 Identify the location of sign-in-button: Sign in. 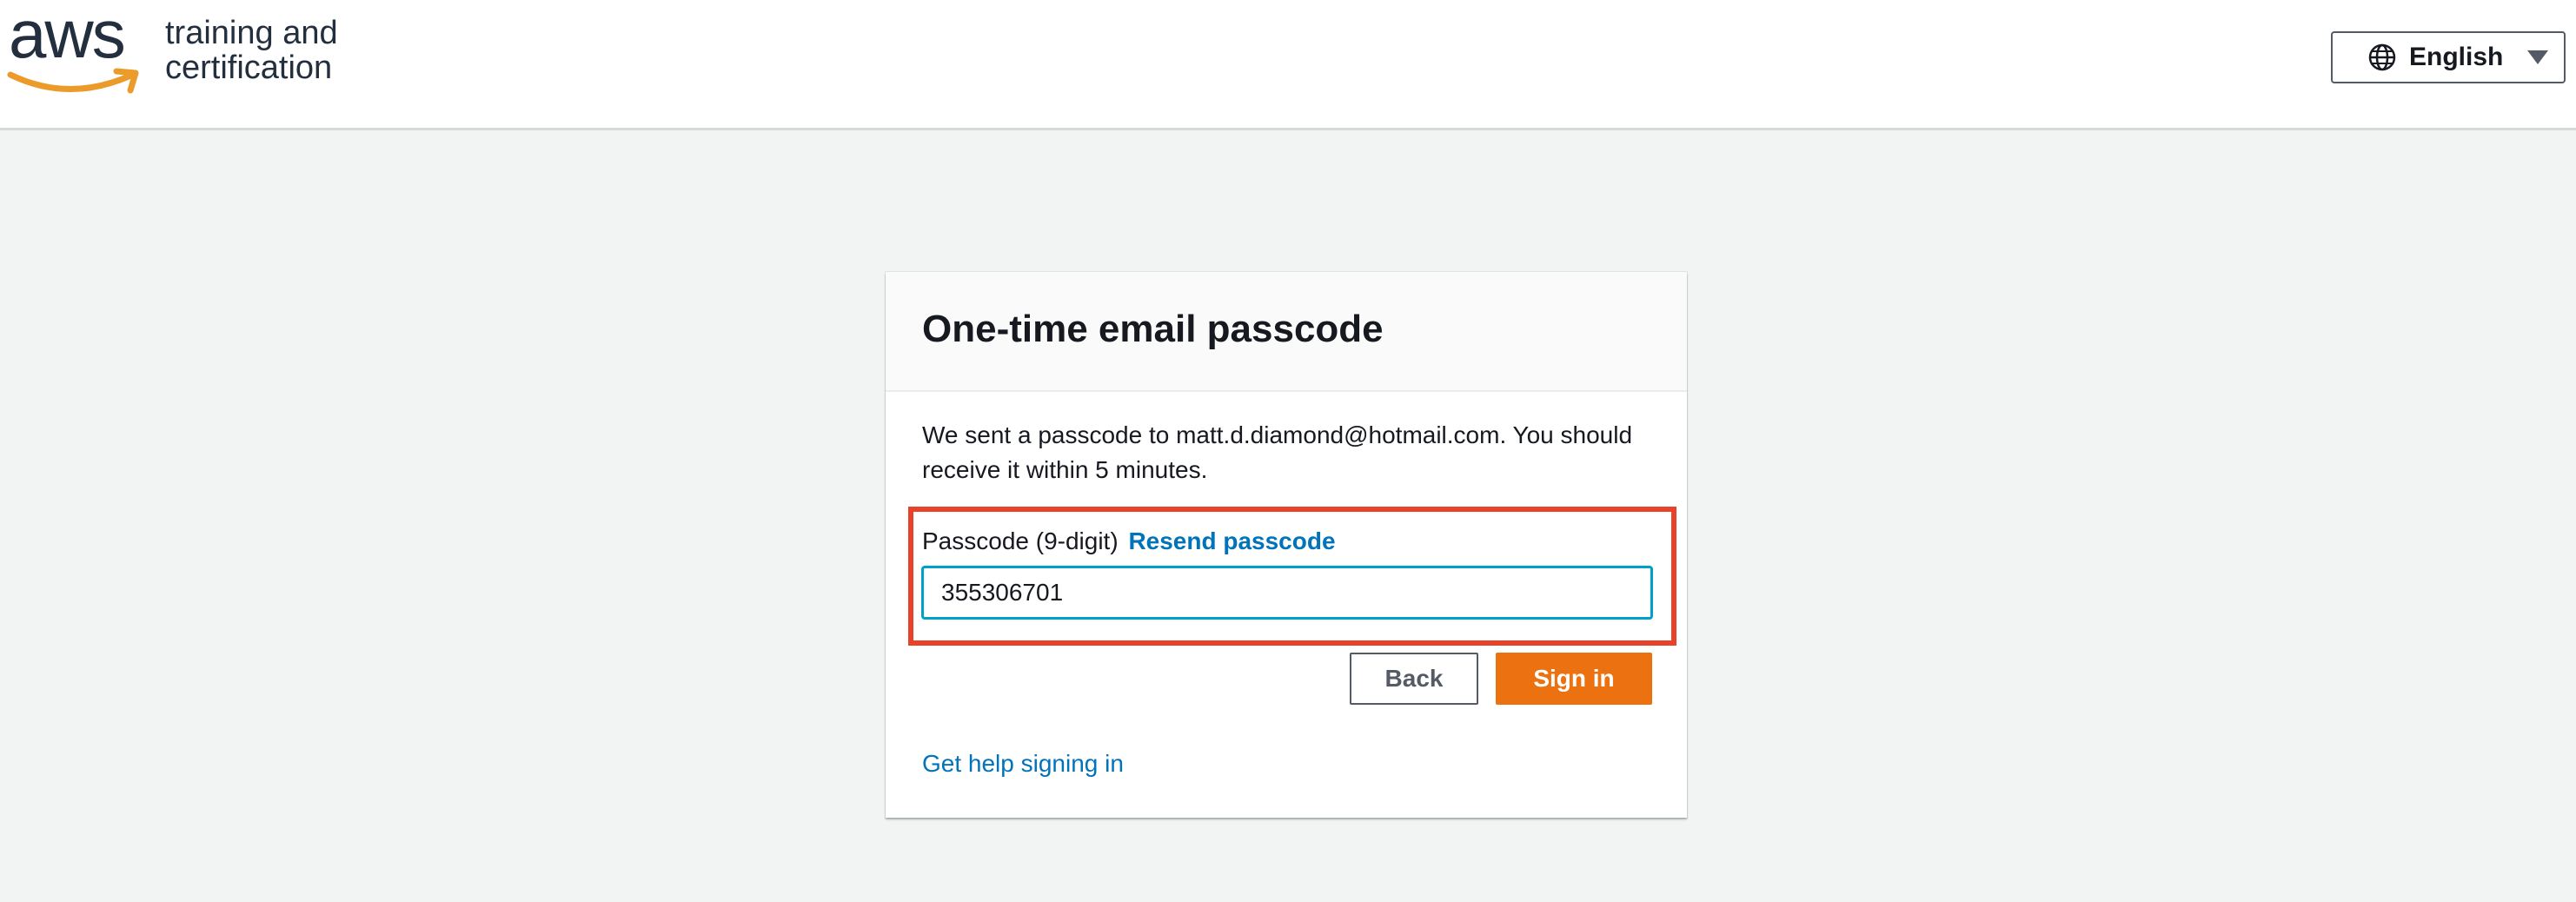
(1574, 679).